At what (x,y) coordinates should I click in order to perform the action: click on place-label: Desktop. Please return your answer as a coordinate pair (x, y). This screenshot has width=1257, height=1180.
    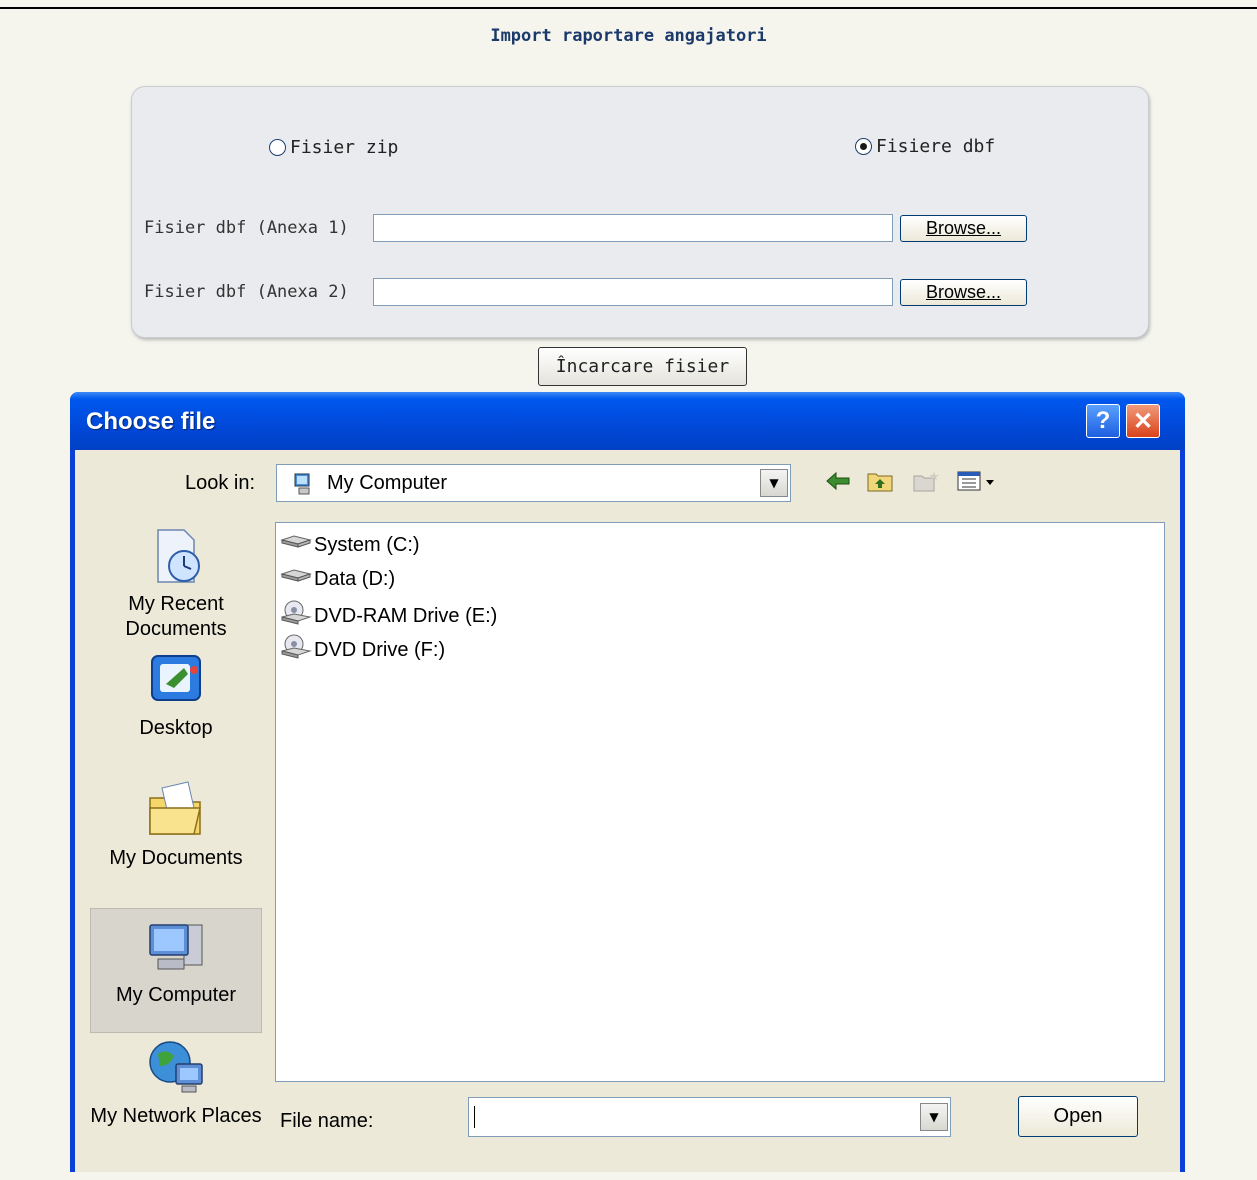
    Looking at the image, I should click on (176, 728).